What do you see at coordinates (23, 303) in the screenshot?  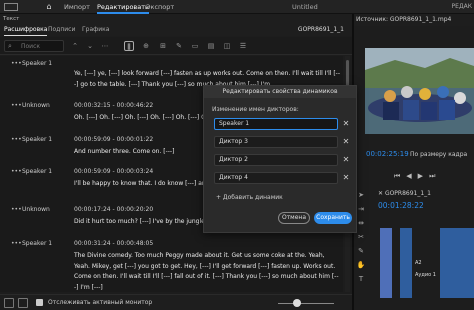 I see `grid-icon` at bounding box center [23, 303].